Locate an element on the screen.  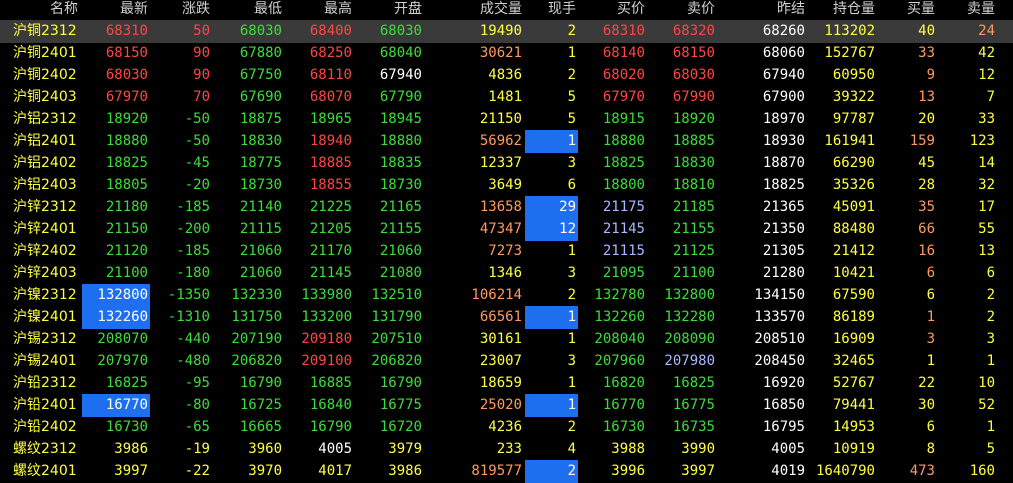
contract-name: 沪铅2401 is located at coordinates (45, 405).